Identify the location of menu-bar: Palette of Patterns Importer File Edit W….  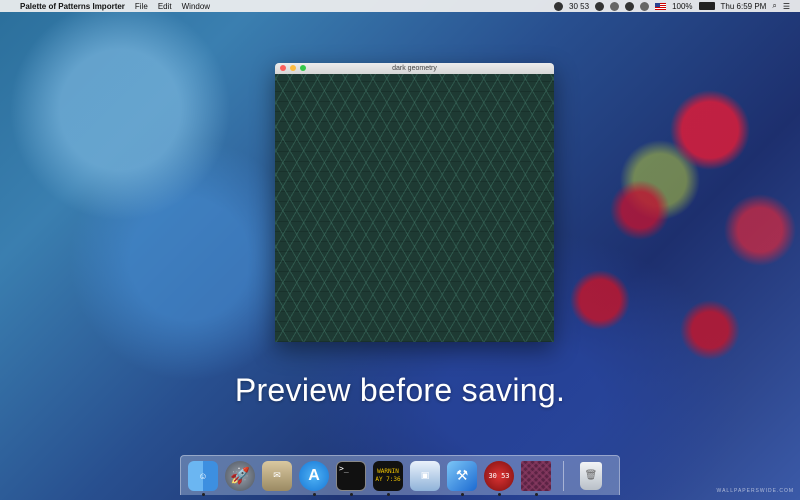
(400, 6).